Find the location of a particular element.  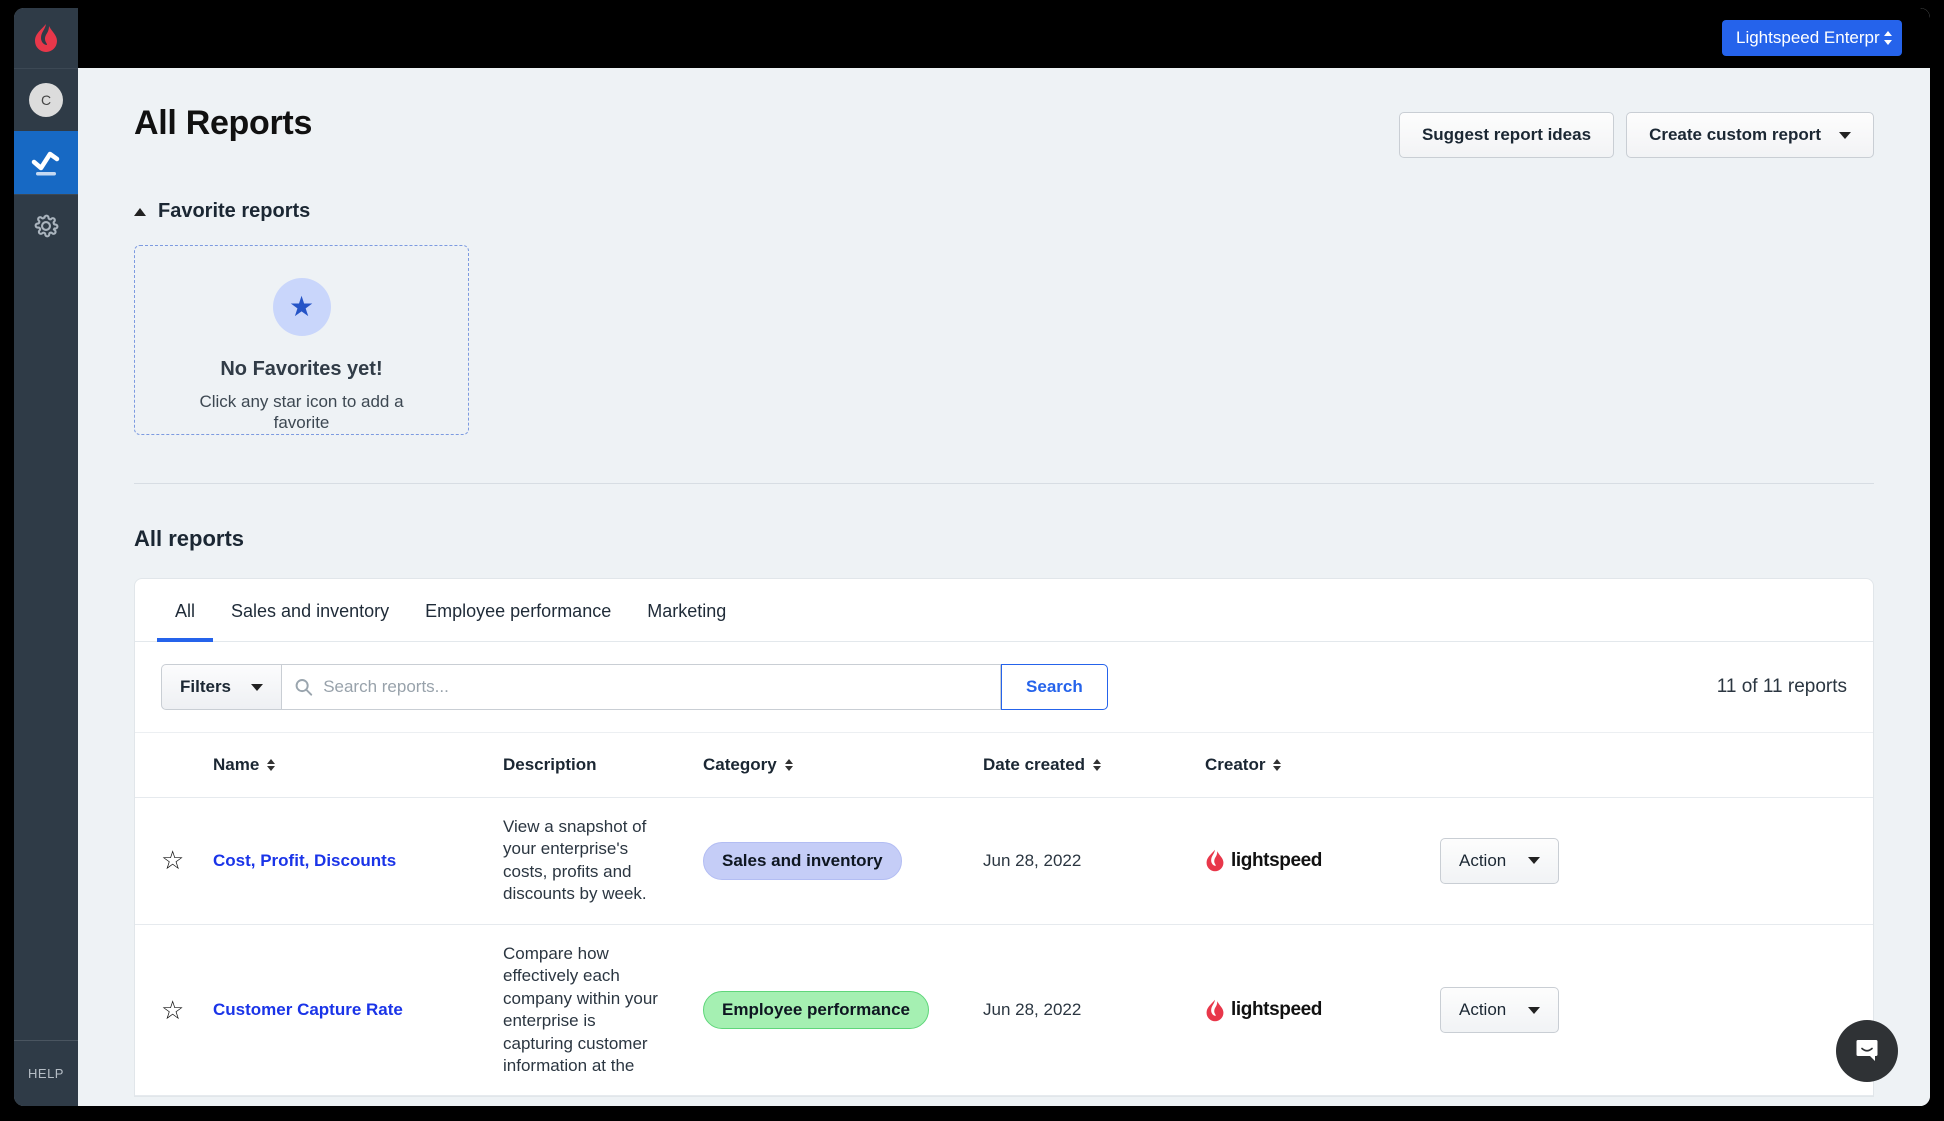

tab-marketing: Marketing is located at coordinates (686, 610).